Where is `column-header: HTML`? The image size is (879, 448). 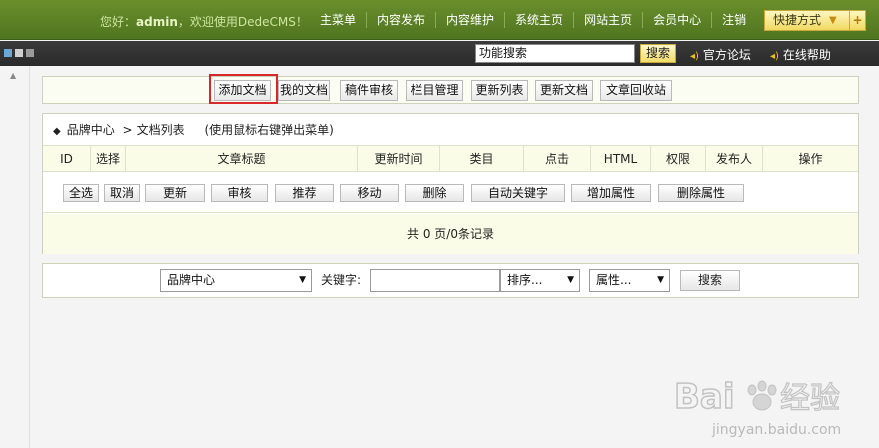 column-header: HTML is located at coordinates (621, 159).